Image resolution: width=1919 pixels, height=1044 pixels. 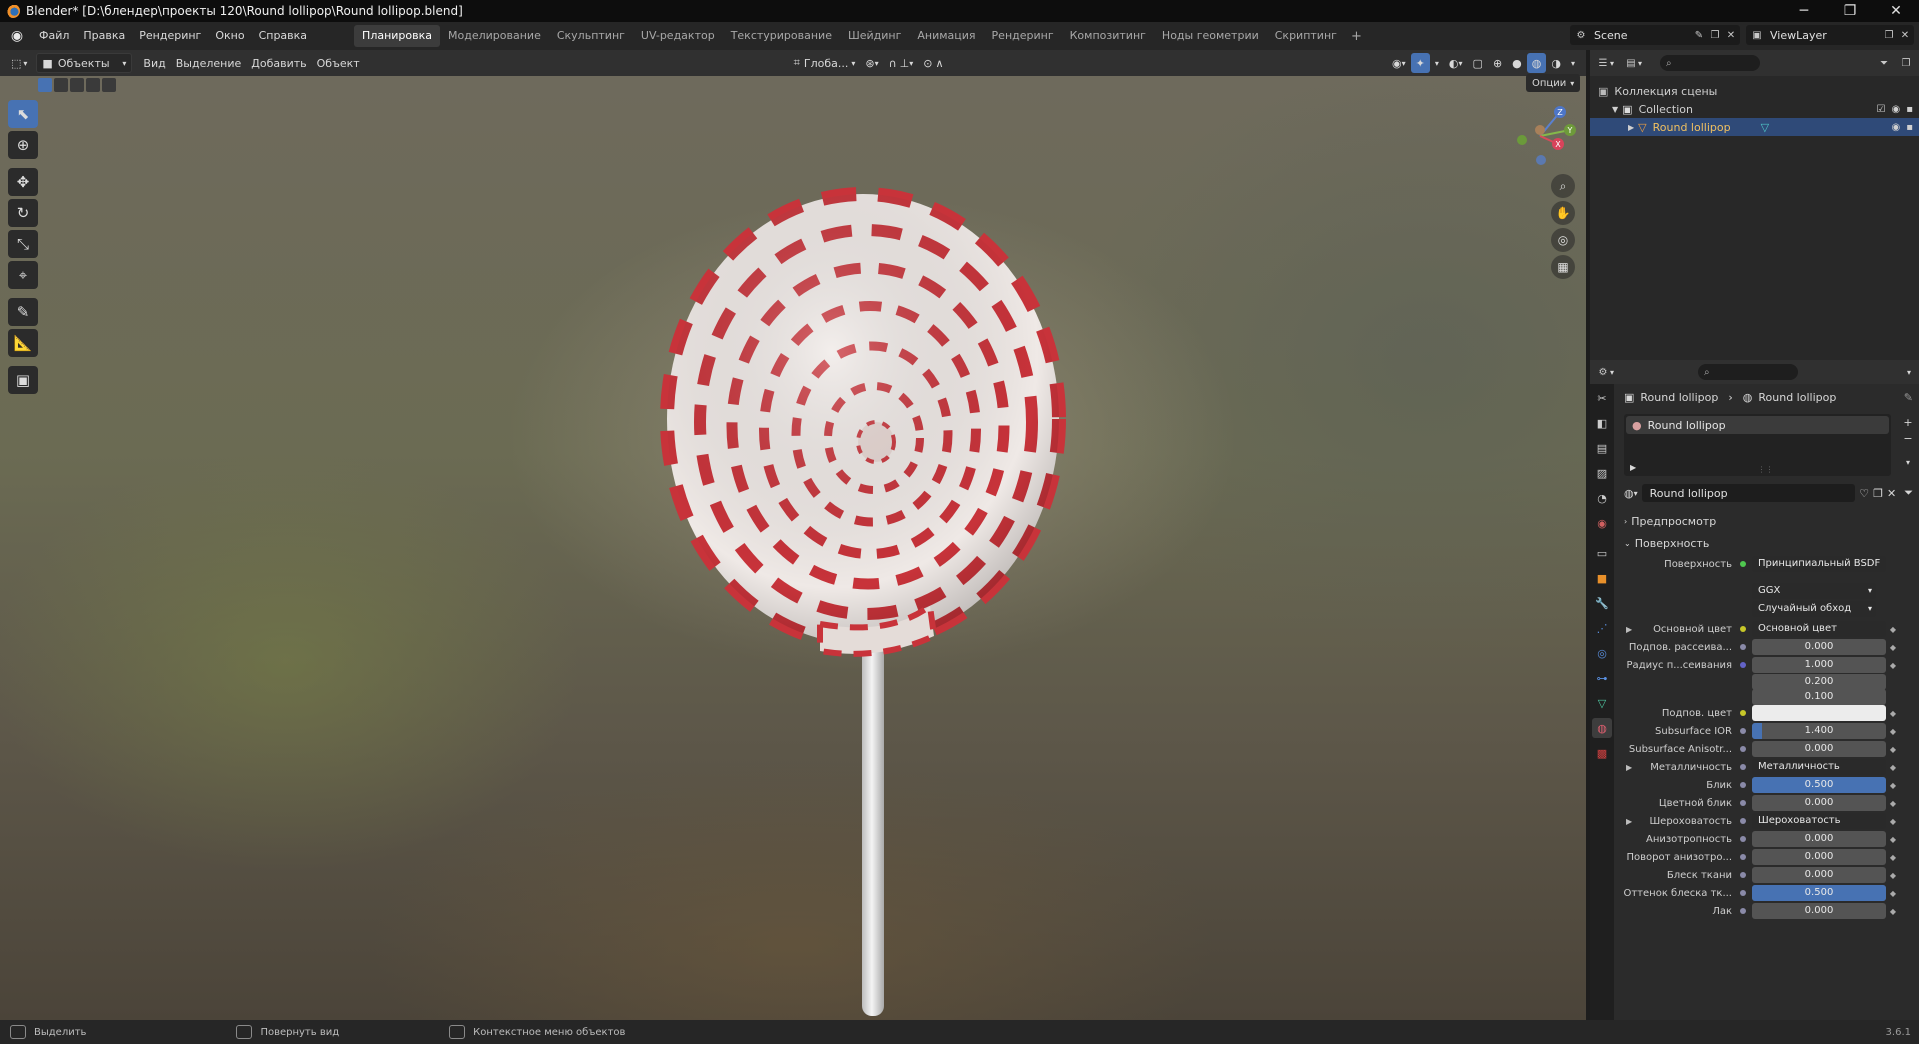 I want to click on cursor-tool: ⊕, so click(x=23, y=145).